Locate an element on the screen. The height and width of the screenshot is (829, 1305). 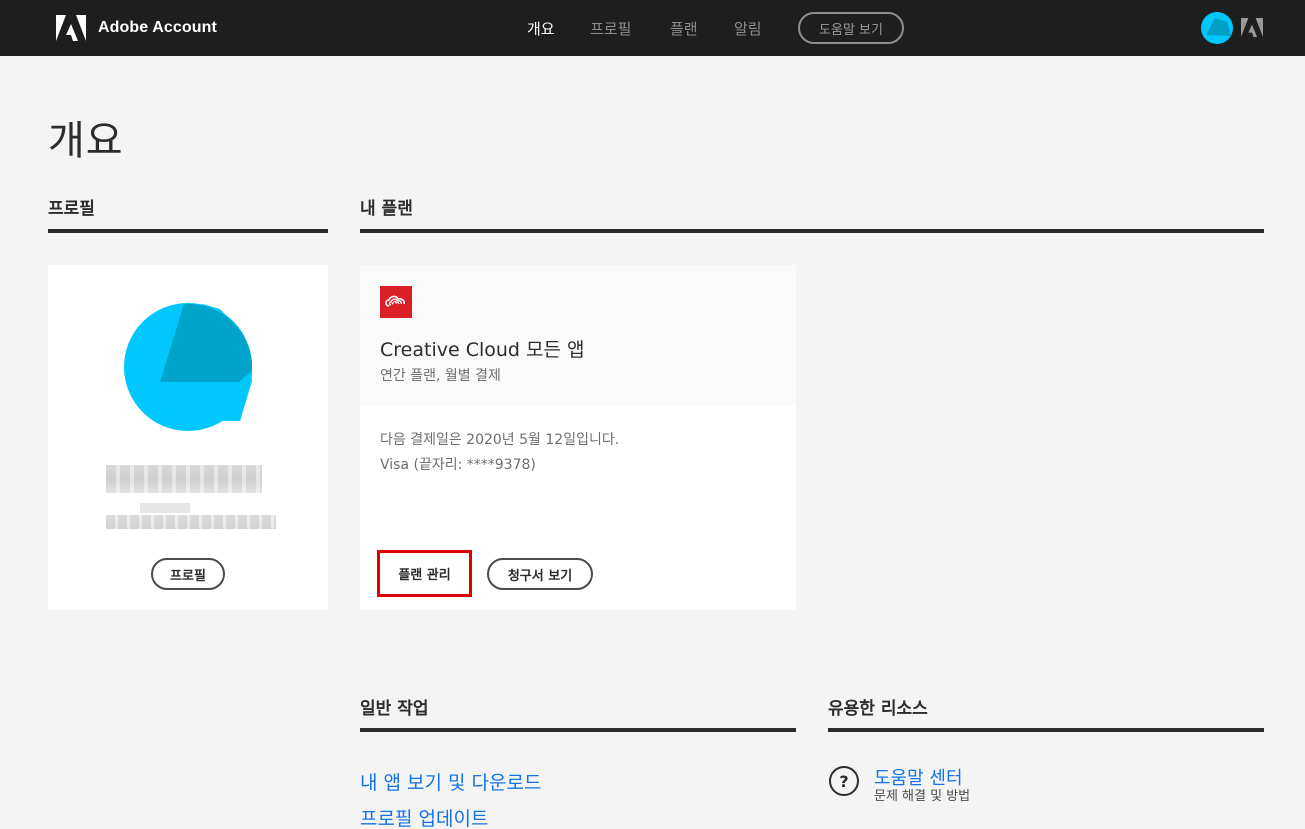
adobe-apps-icon is located at coordinates (1252, 29).